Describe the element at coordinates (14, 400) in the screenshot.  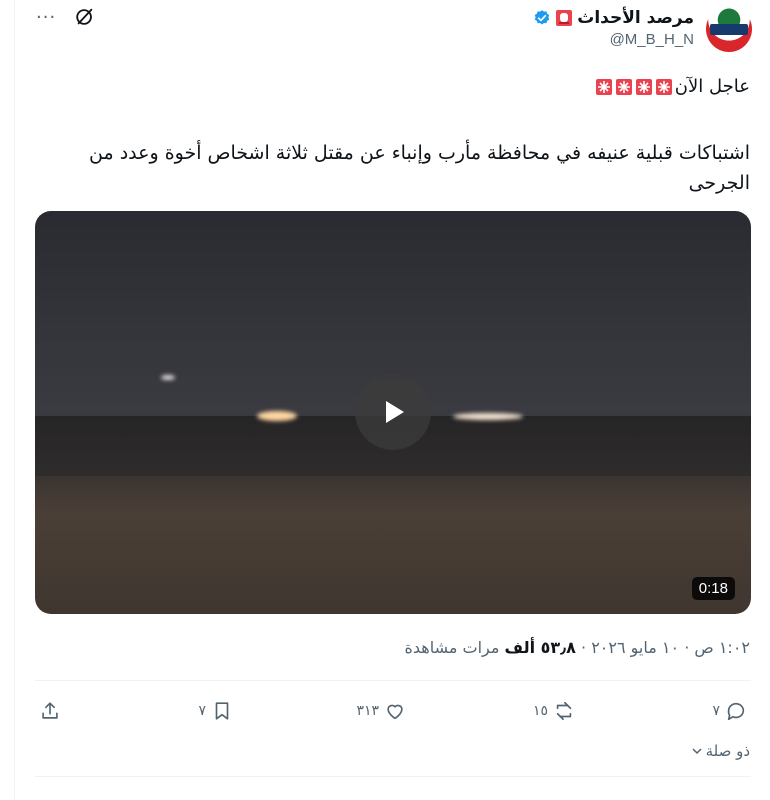
I see `column-border` at that location.